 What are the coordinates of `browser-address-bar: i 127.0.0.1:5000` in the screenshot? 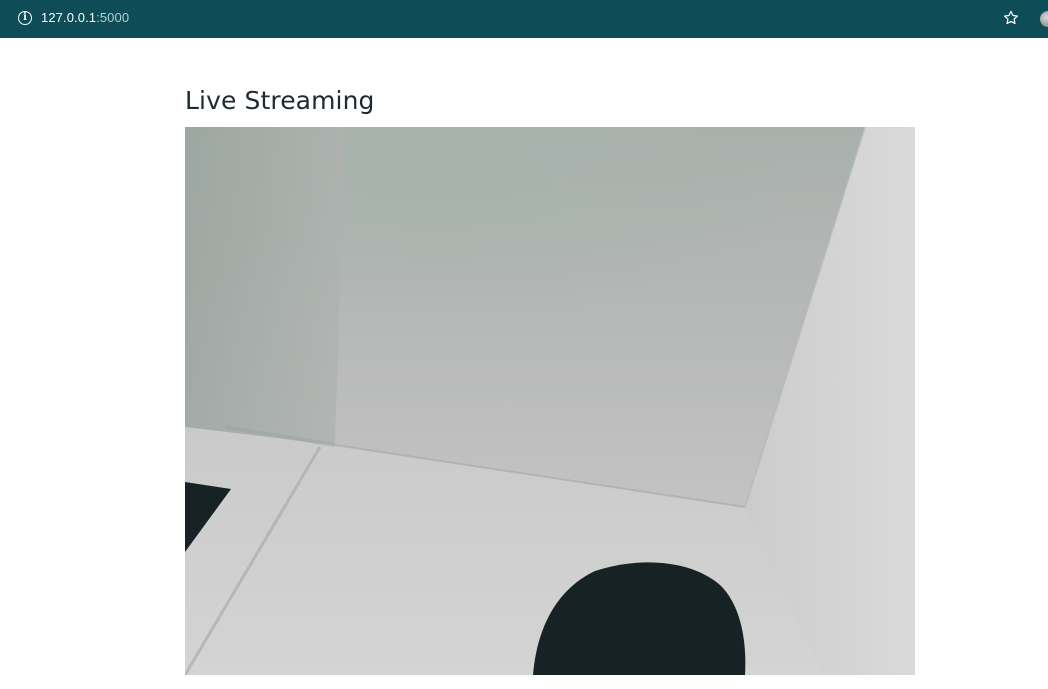 It's located at (524, 19).